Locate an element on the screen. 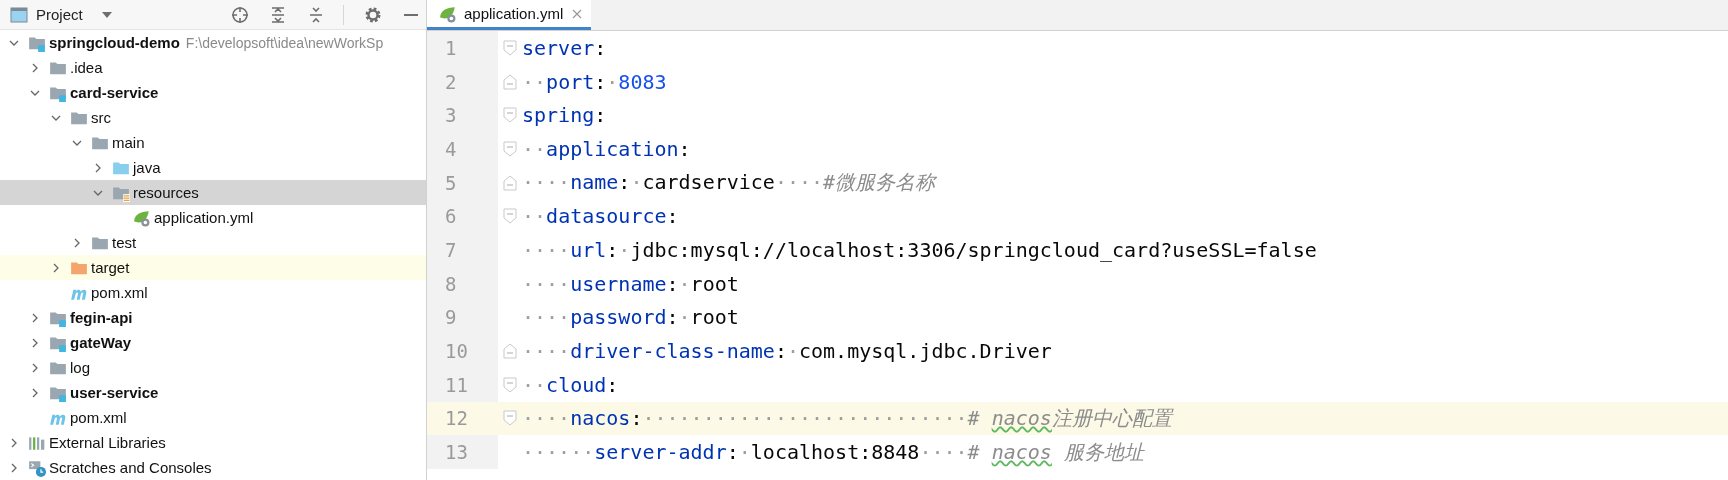  line-number: 1 is located at coordinates (462, 48).